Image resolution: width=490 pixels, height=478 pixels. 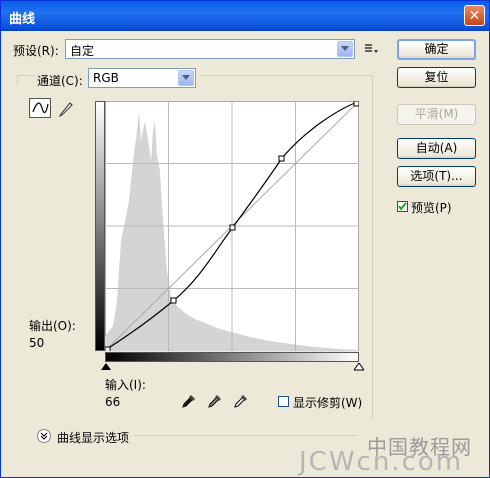 What do you see at coordinates (245, 16) in the screenshot?
I see `title-bar: 曲线 ✕` at bounding box center [245, 16].